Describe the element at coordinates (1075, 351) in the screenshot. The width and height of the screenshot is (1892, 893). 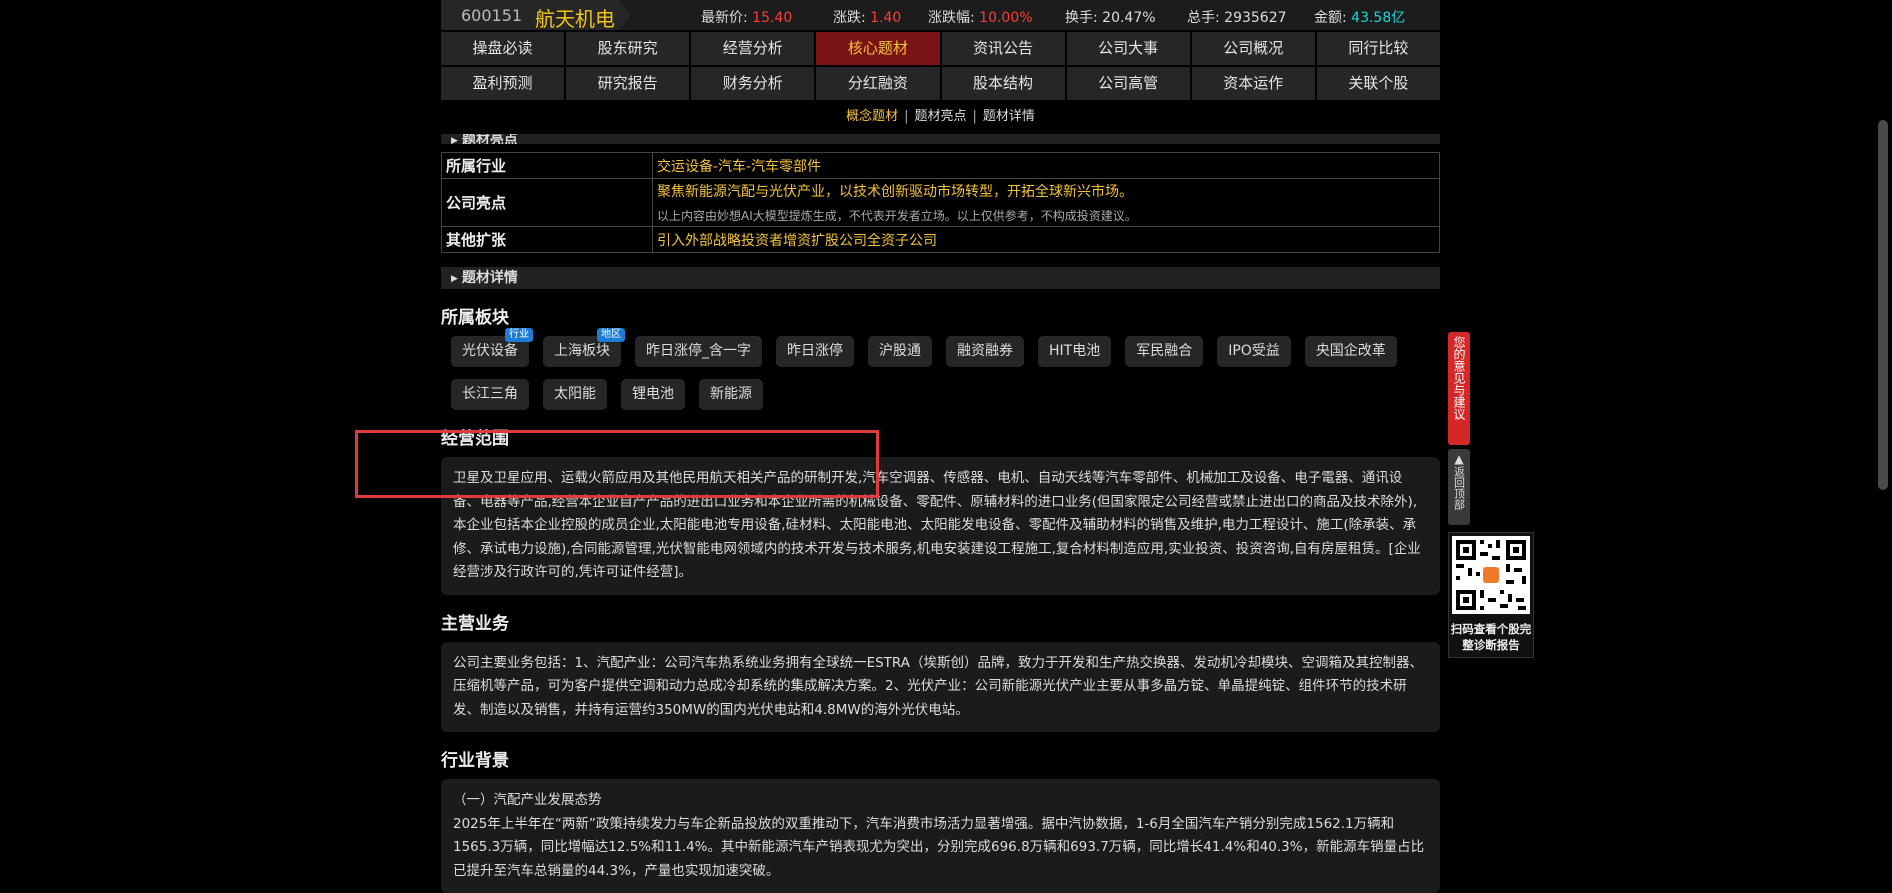
I see `sector-tag: HIT电池` at that location.